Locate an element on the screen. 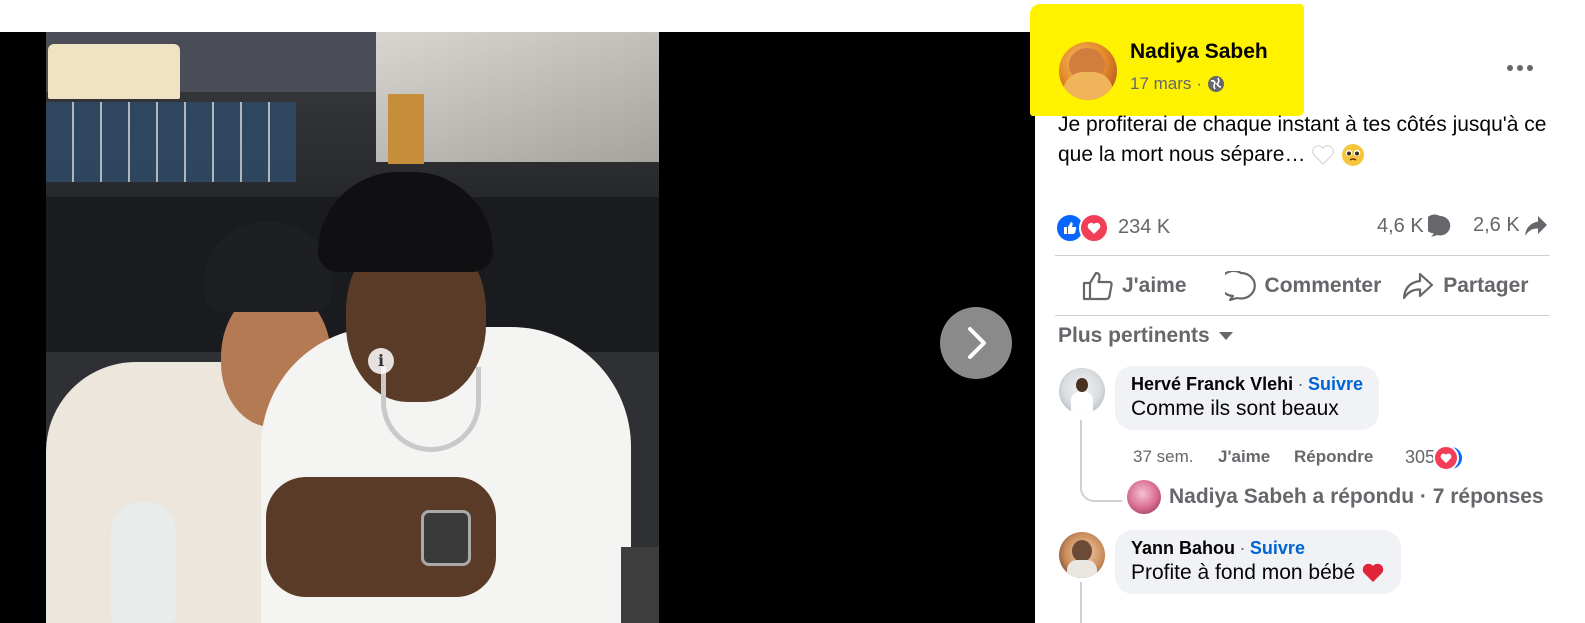 The height and width of the screenshot is (623, 1585). pleading-face-icon is located at coordinates (1353, 155).